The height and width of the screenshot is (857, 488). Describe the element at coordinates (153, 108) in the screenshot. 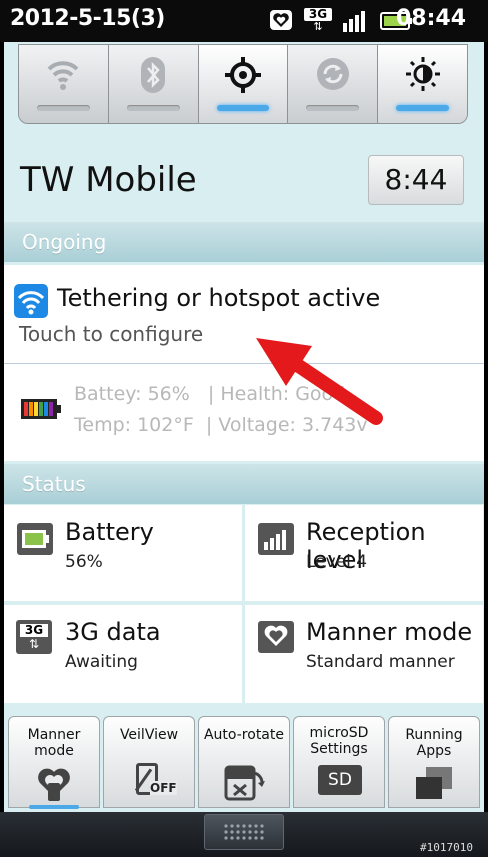

I see `bluetooth-indicator` at that location.